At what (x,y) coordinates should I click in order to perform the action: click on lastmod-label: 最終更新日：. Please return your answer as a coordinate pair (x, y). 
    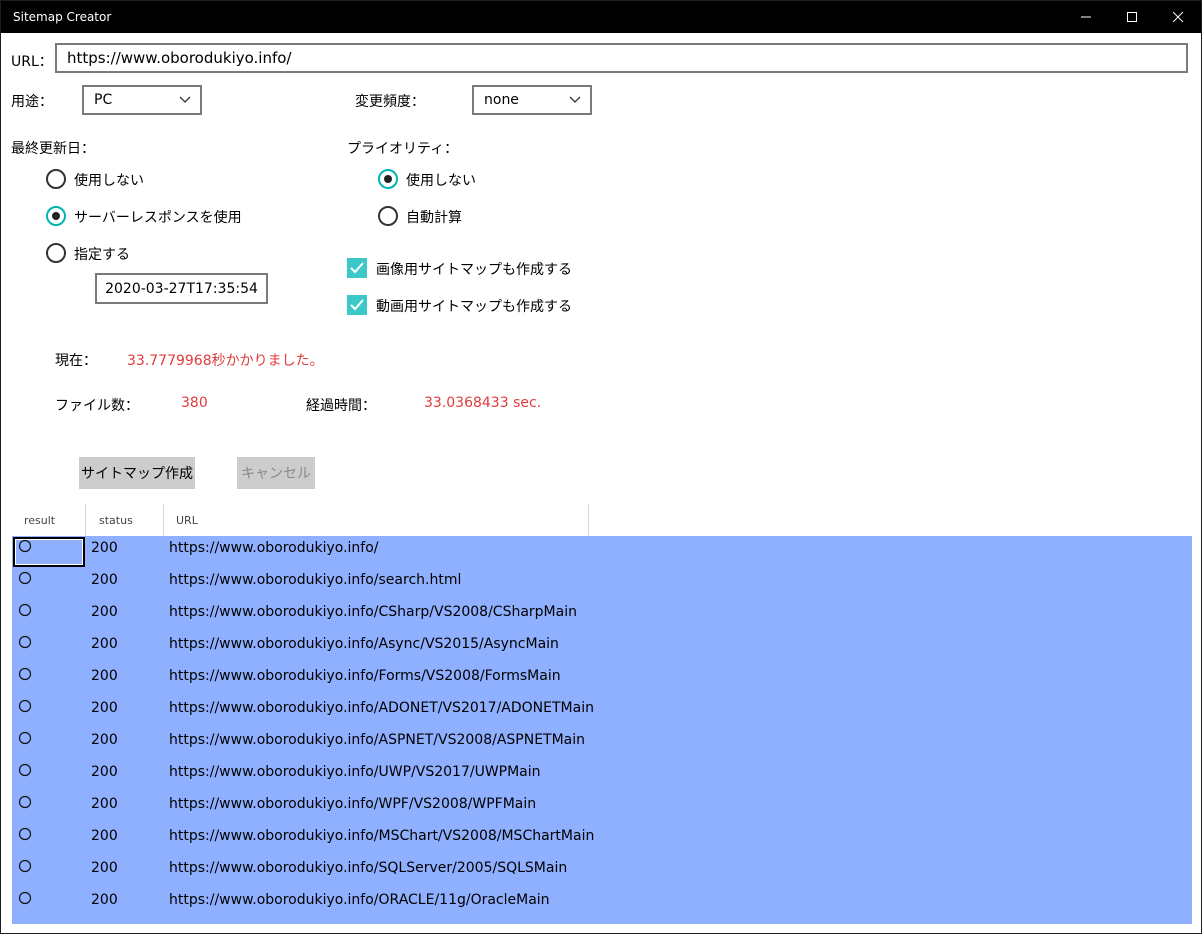
    Looking at the image, I should click on (53, 149).